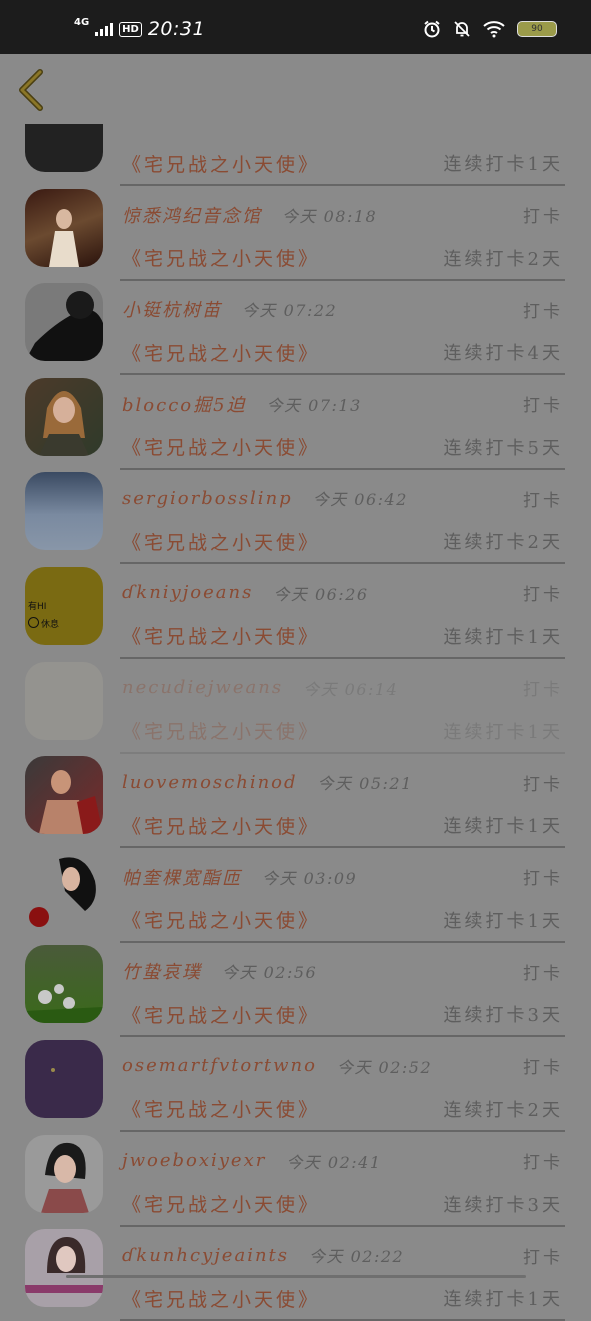 Image resolution: width=591 pixels, height=1321 pixels. Describe the element at coordinates (365, 784) in the screenshot. I see `checkin-time: 今天 05:21` at that location.